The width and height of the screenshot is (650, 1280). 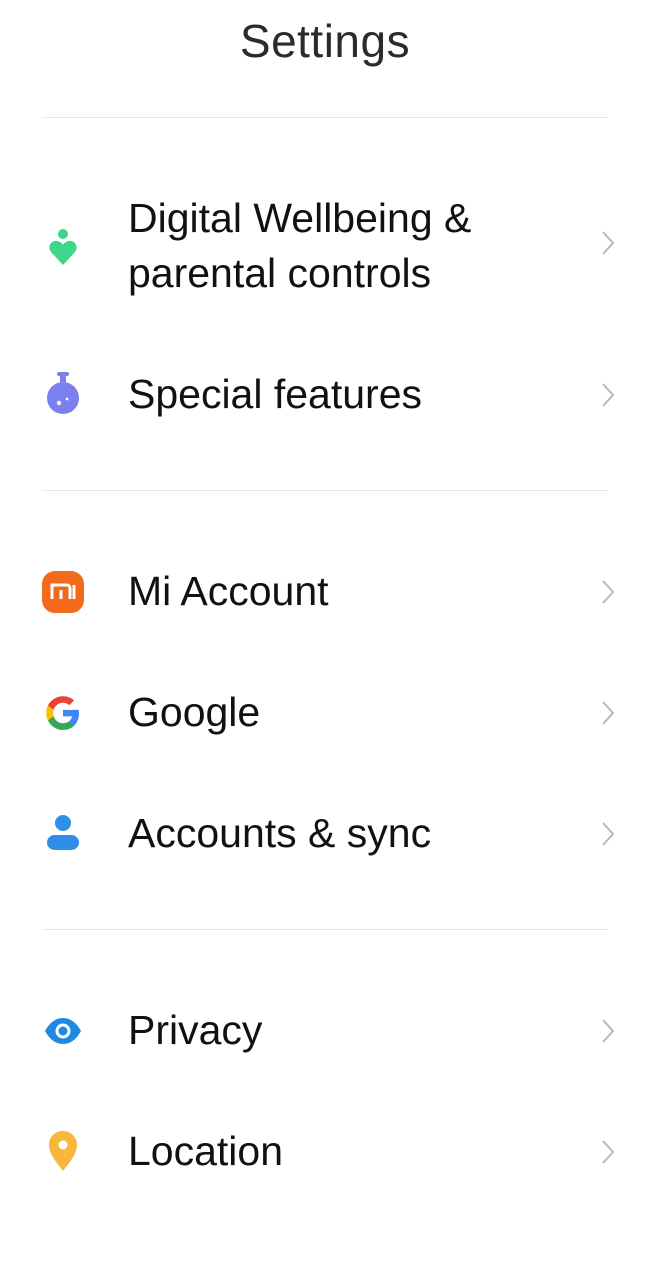 What do you see at coordinates (300, 245) in the screenshot?
I see `settings-item-label: Digital Wellbeing & parental controls` at bounding box center [300, 245].